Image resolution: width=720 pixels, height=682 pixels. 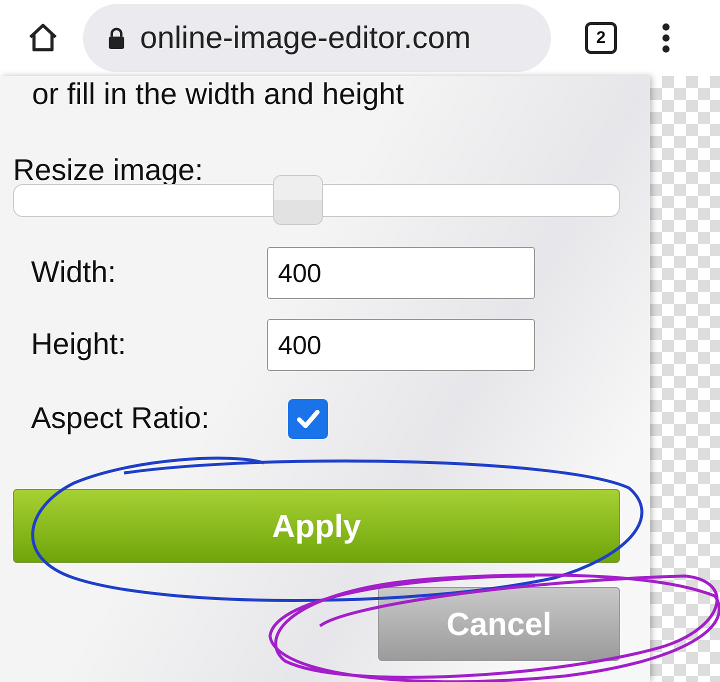 I want to click on instruction-text: or fill in the width and height, so click(x=218, y=95).